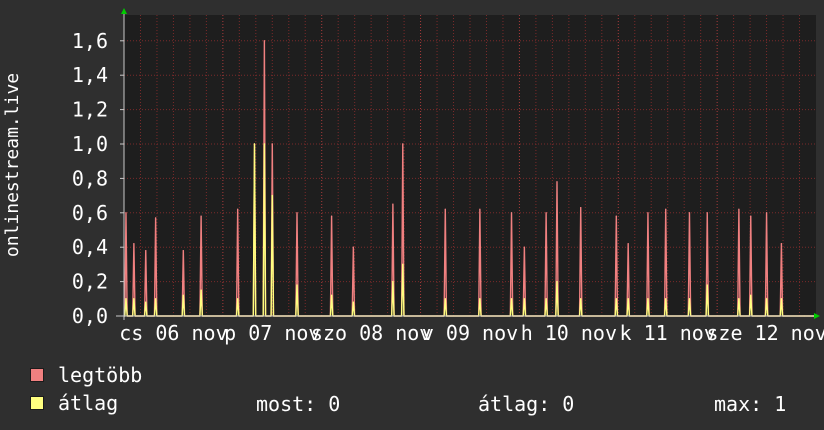 The height and width of the screenshot is (430, 824). What do you see at coordinates (668, 333) in the screenshot?
I see `x-tick-label: k 11 nov` at bounding box center [668, 333].